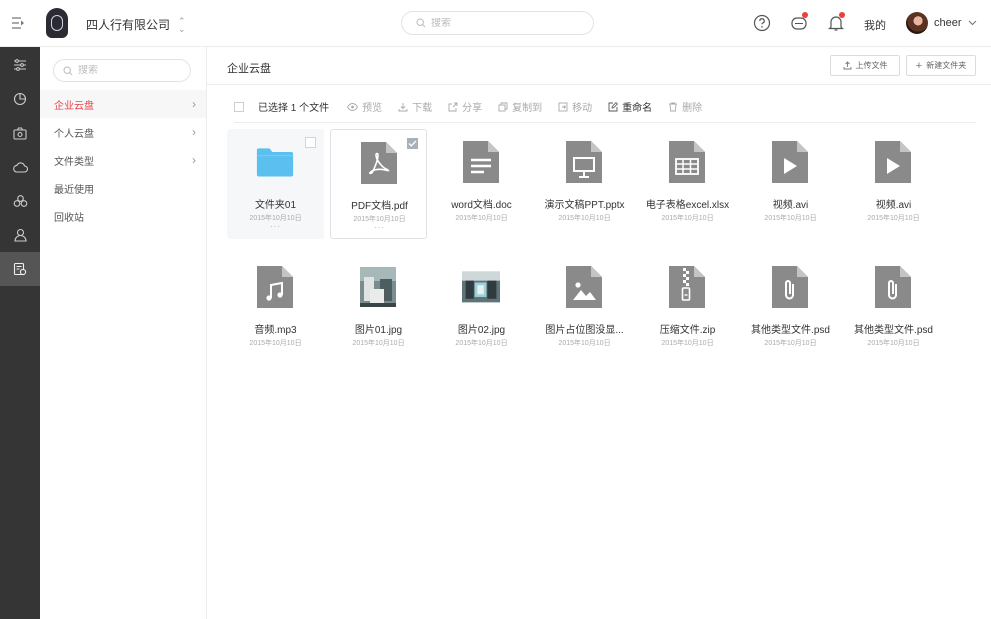  Describe the element at coordinates (893, 162) in the screenshot. I see `video-file-icon` at that location.